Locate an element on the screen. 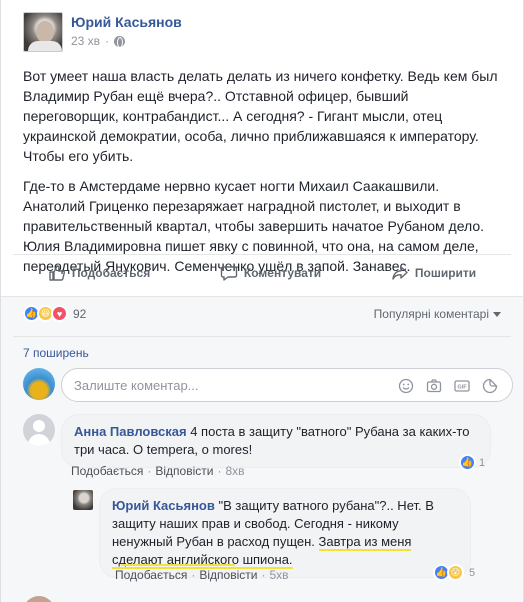 This screenshot has width=524, height=602. comment-sort-dropdown: Популярні коментарі is located at coordinates (437, 314).